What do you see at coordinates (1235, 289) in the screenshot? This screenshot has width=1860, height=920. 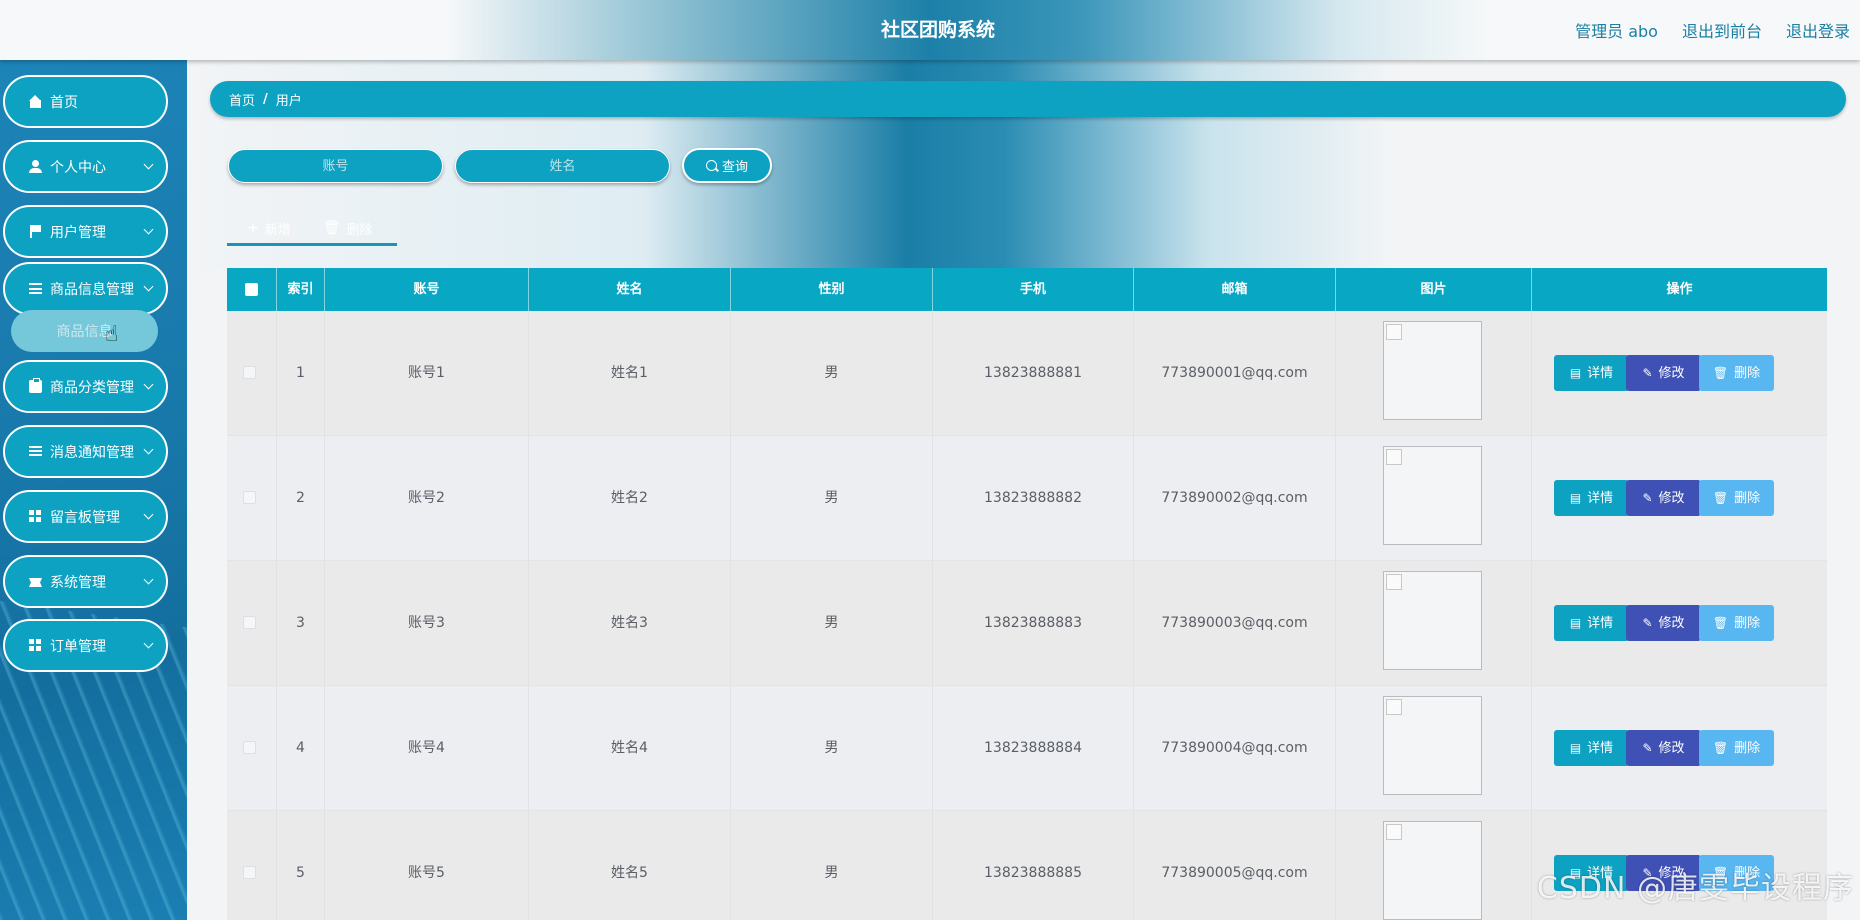 I see `column-header: 邮箱` at bounding box center [1235, 289].